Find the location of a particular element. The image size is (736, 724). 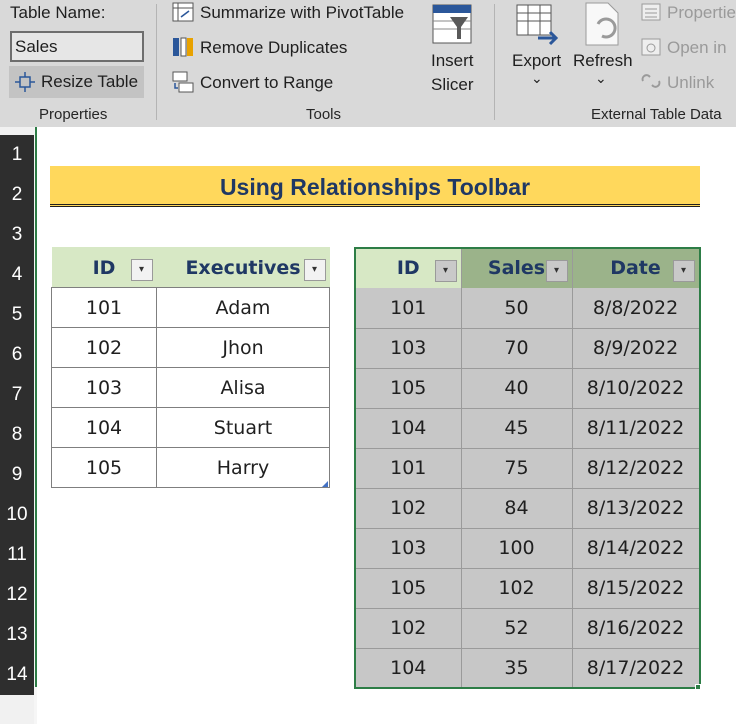

header-date: Date is located at coordinates (635, 268).